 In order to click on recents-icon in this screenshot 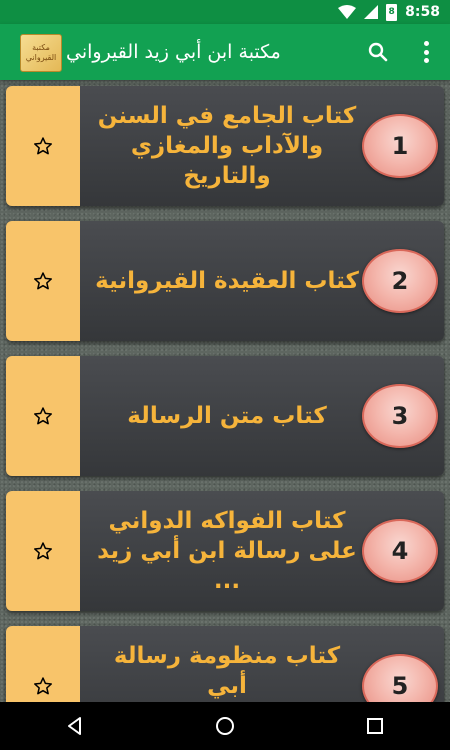, I will do `click(375, 726)`.